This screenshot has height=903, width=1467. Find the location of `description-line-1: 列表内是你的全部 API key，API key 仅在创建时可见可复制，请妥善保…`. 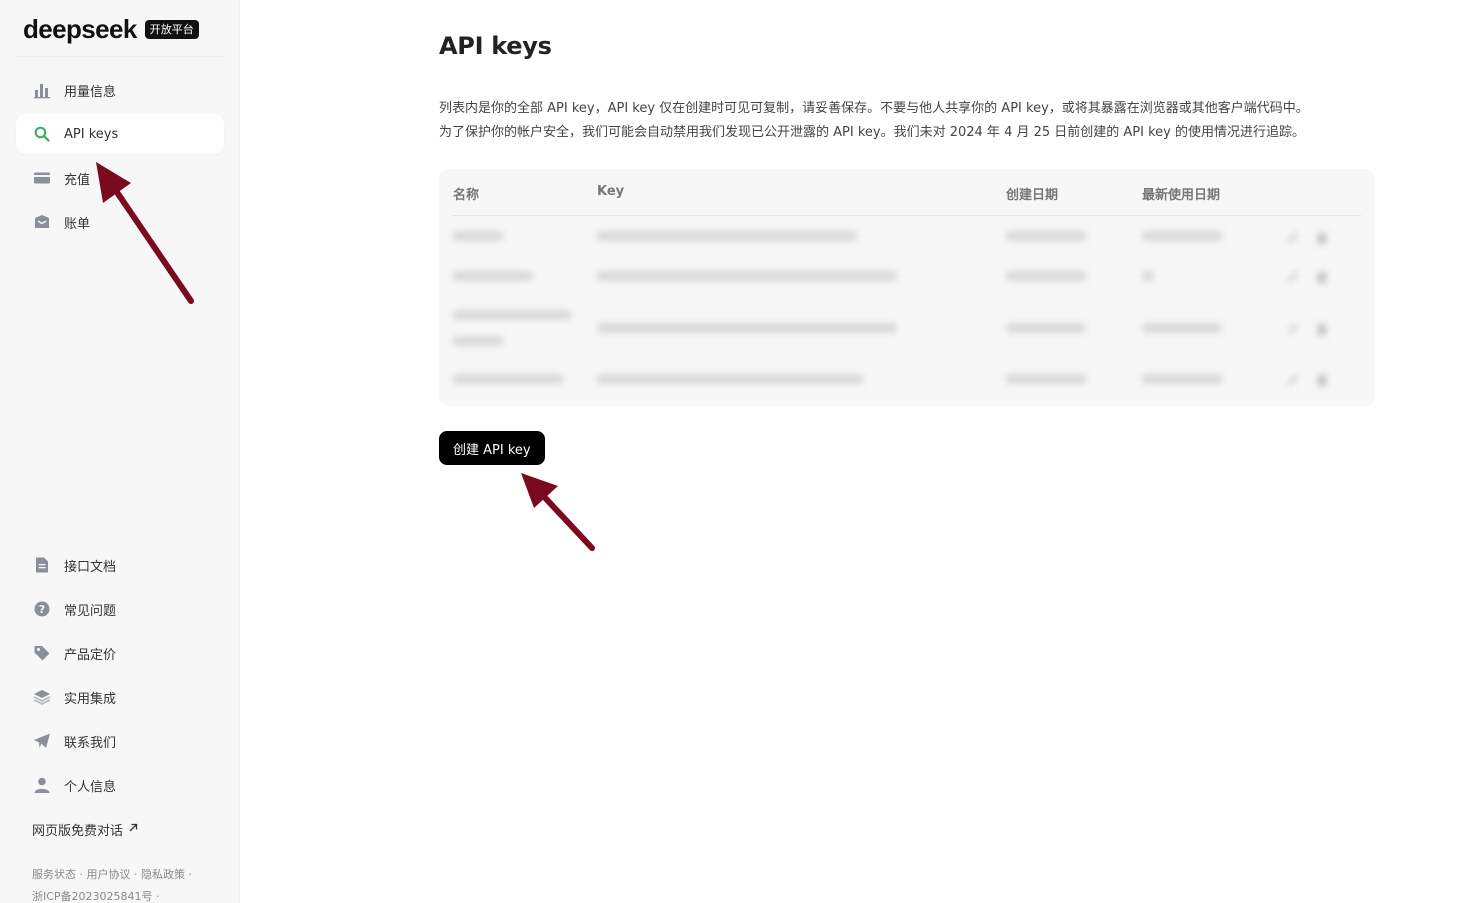

description-line-1: 列表内是你的全部 API key，API key 仅在创建时可见可复制，请妥善保… is located at coordinates (874, 108).